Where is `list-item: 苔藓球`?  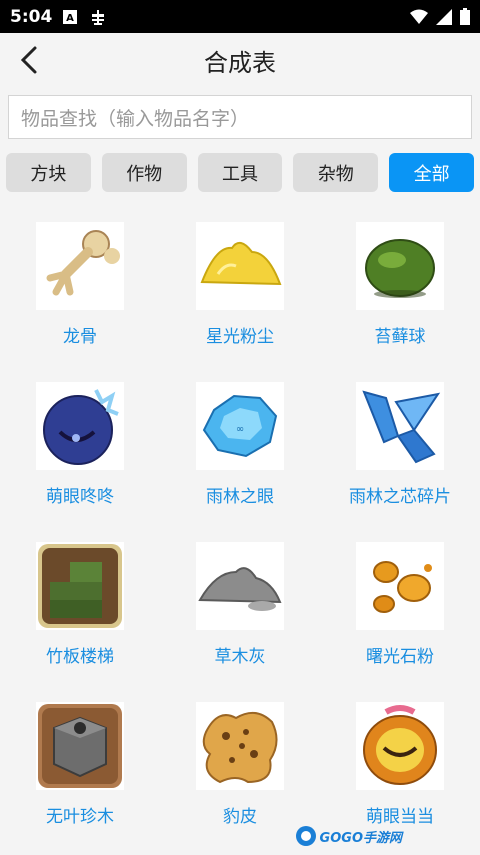 list-item: 苔藓球 is located at coordinates (400, 302).